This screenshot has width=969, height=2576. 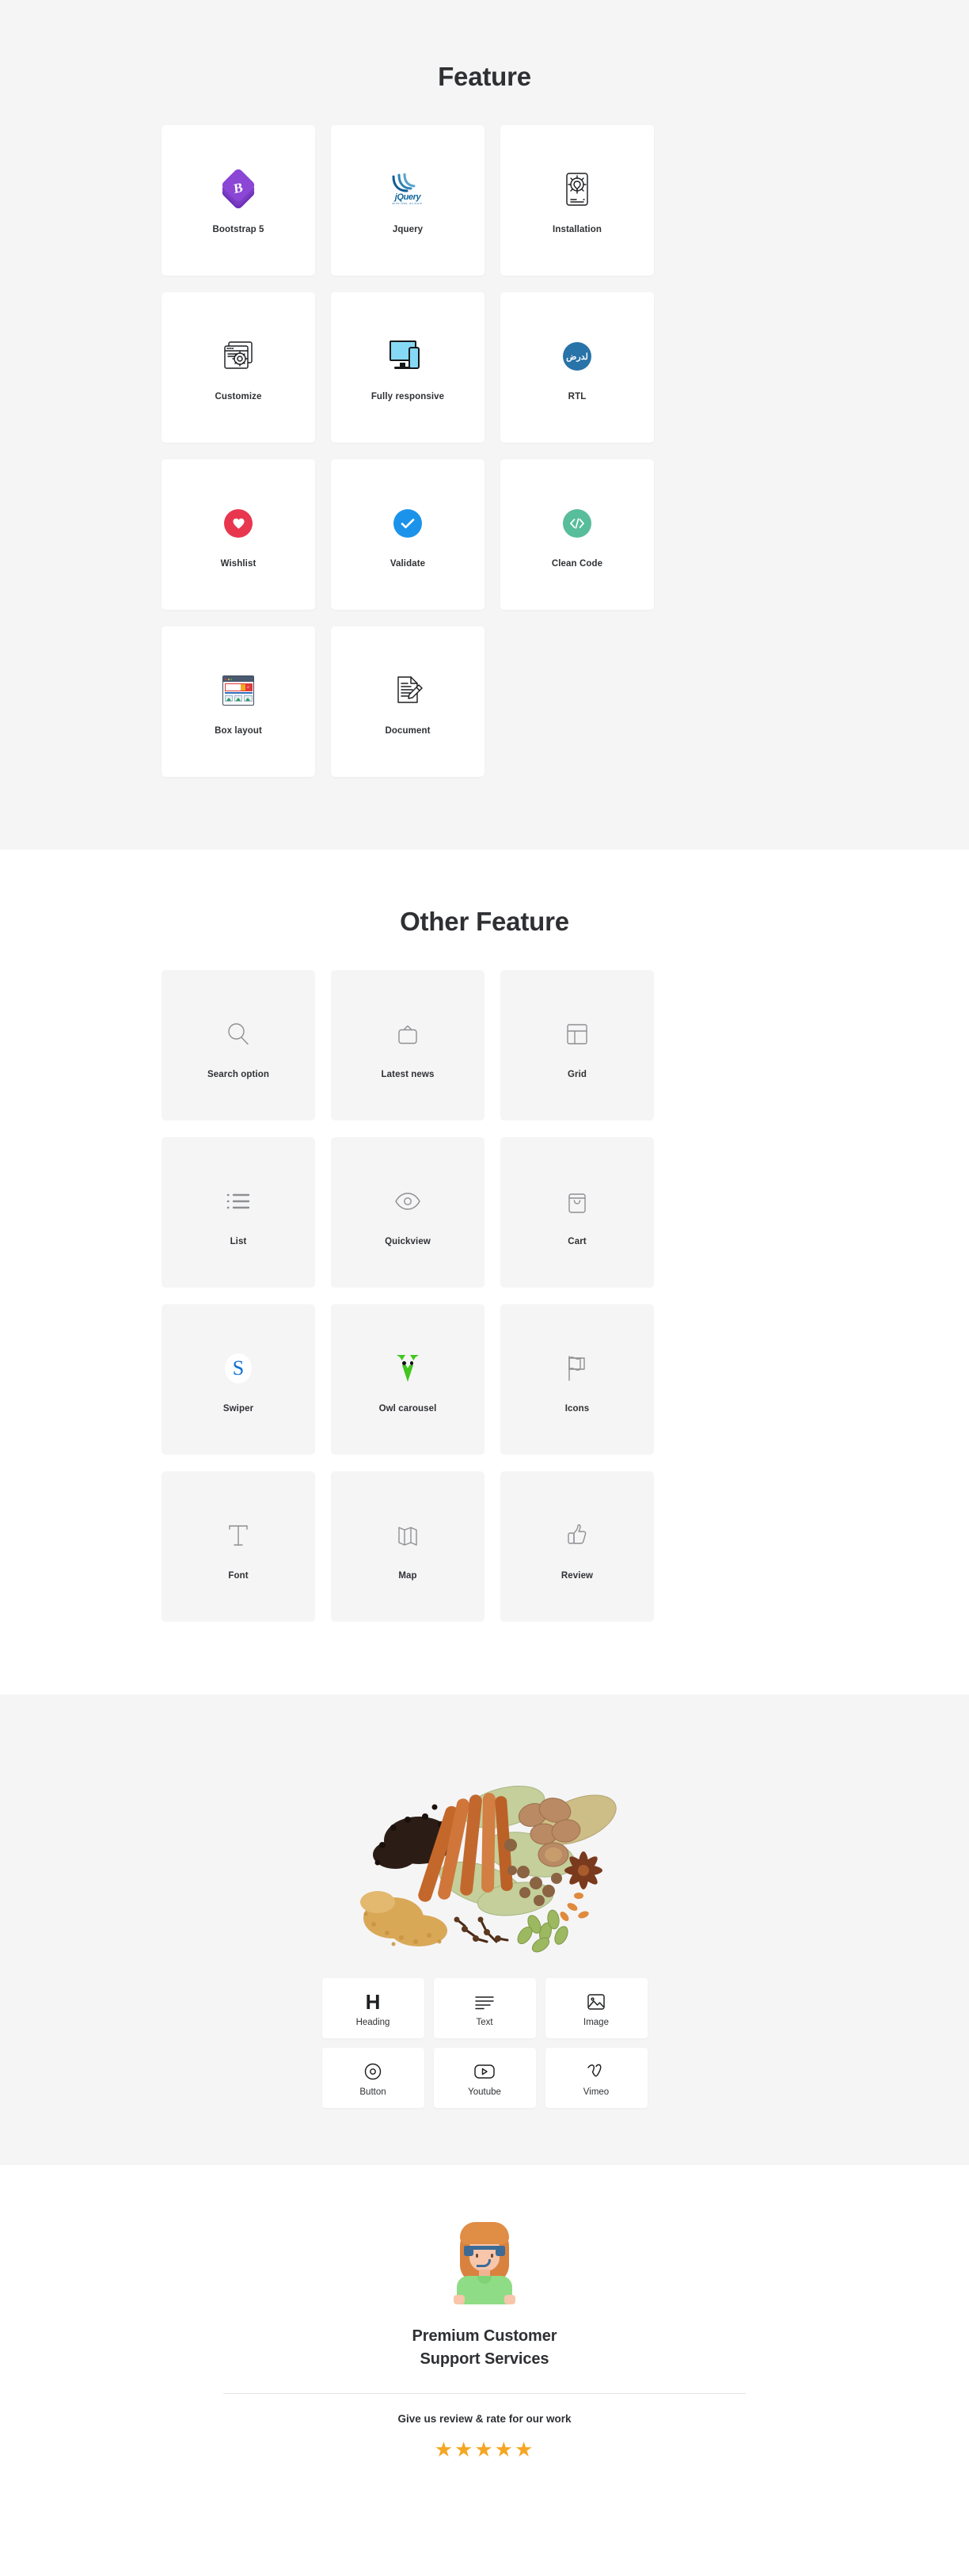 What do you see at coordinates (408, 203) in the screenshot?
I see `jquery-tagline: write less, do more.` at bounding box center [408, 203].